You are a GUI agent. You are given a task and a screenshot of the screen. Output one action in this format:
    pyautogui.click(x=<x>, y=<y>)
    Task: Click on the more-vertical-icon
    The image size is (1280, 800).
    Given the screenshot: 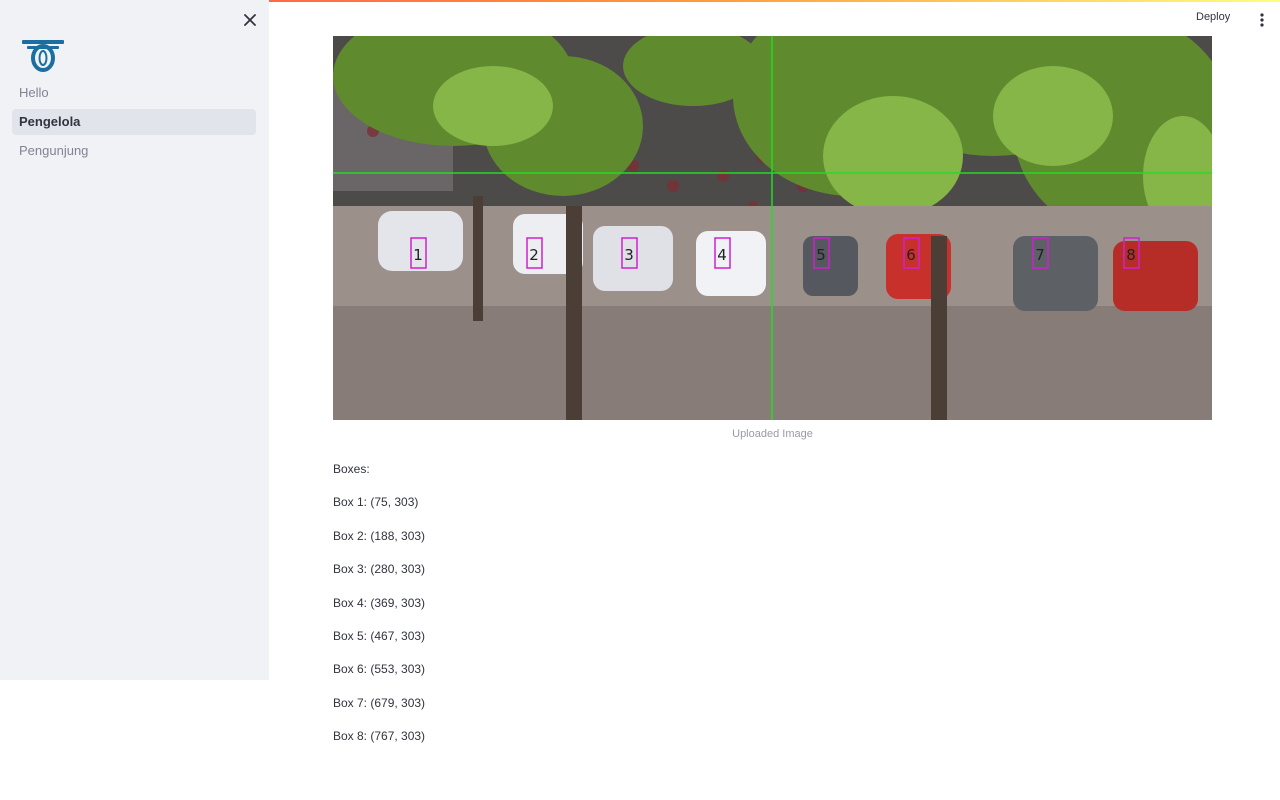 What is the action you would take?
    pyautogui.click(x=1262, y=20)
    